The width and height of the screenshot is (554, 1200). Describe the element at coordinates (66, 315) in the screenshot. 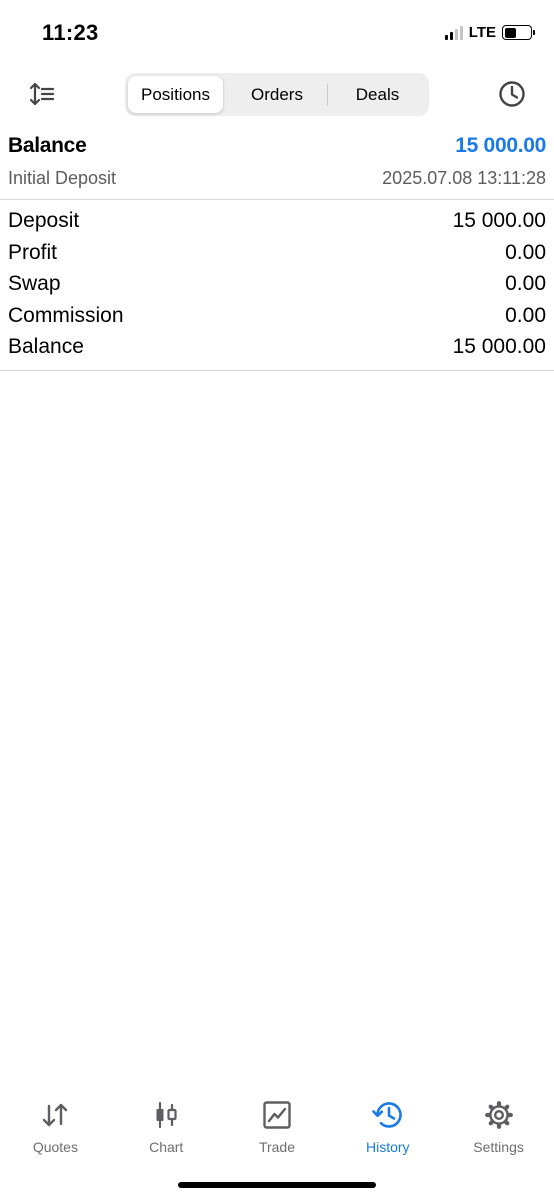

I see `summary-label: Commission` at that location.